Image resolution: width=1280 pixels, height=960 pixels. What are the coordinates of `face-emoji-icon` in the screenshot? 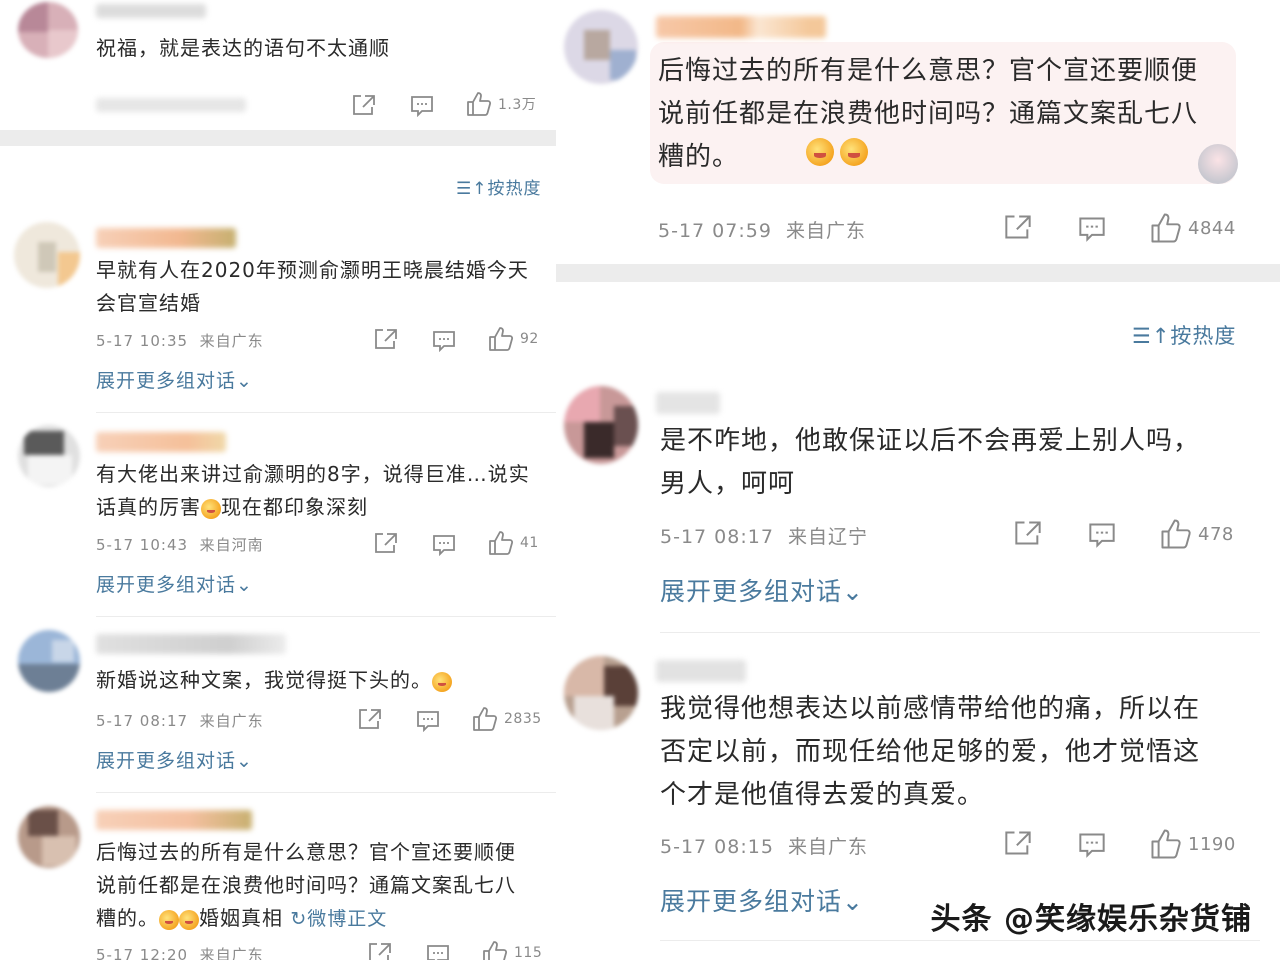 It's located at (211, 508).